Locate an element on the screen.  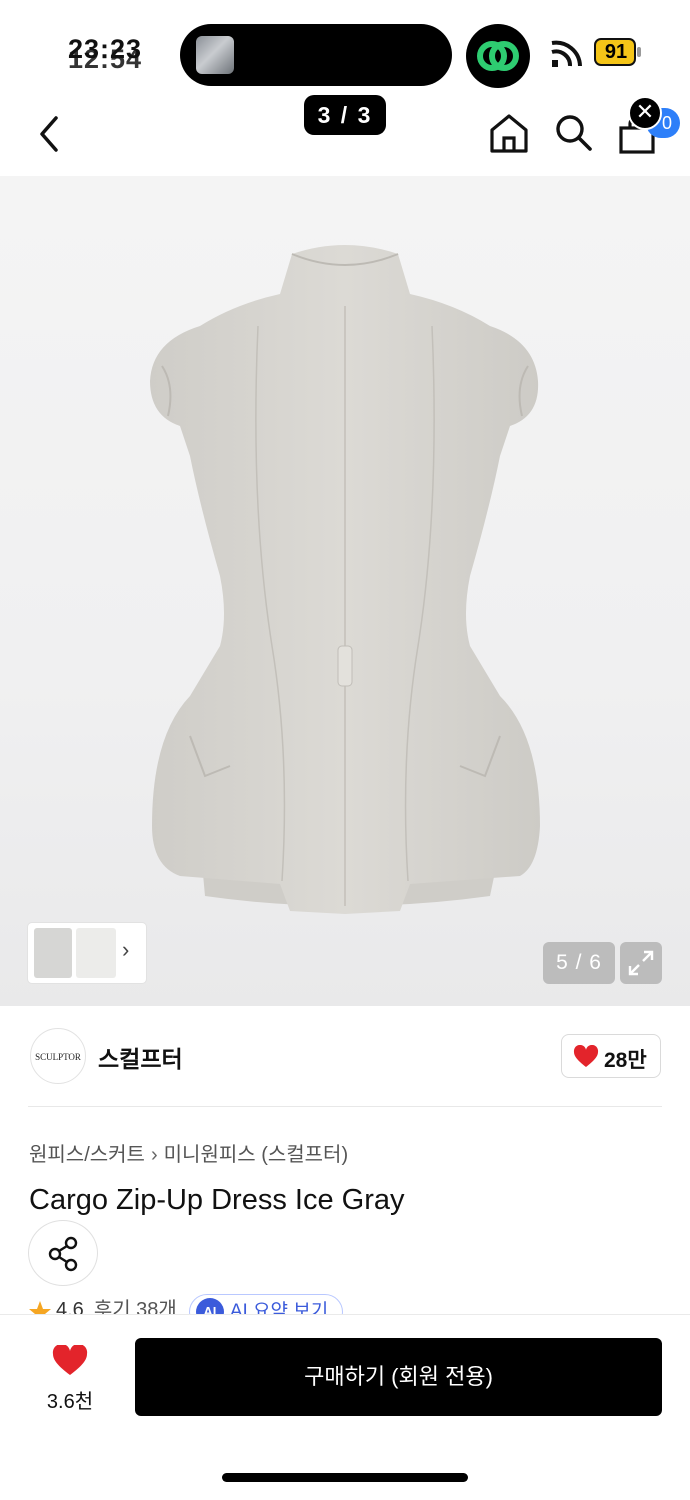
link-icon is located at coordinates (498, 56).